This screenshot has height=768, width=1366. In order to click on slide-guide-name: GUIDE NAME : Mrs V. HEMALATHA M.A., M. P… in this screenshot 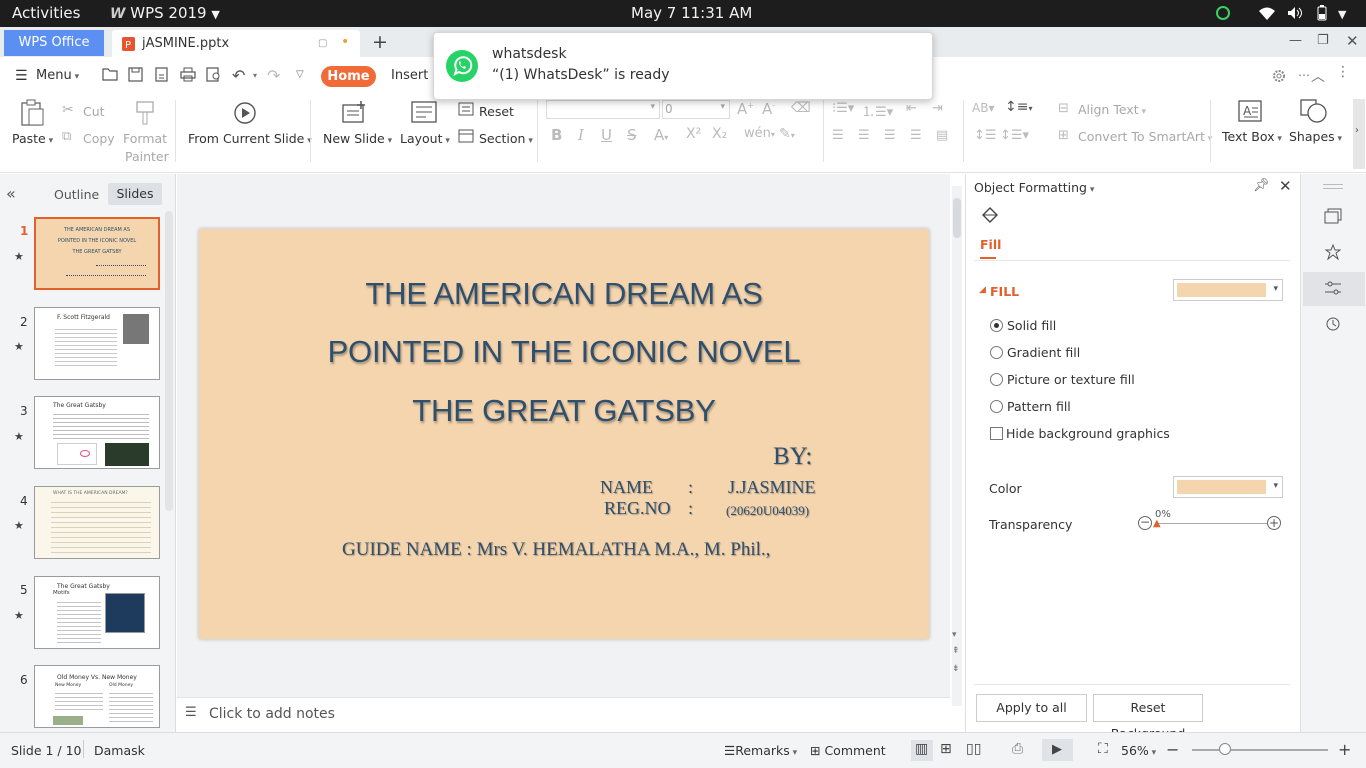, I will do `click(556, 550)`.